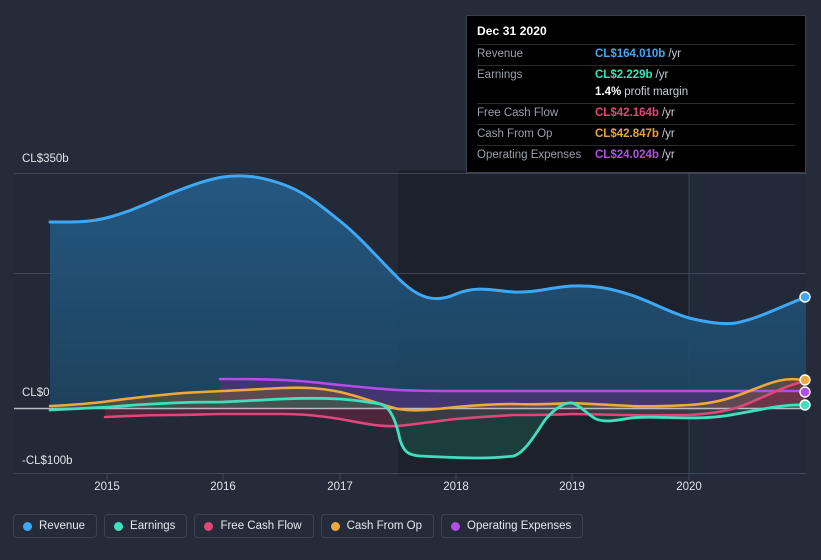 Image resolution: width=821 pixels, height=560 pixels. What do you see at coordinates (36, 393) in the screenshot?
I see `y-axis-label-0: CL$0` at bounding box center [36, 393].